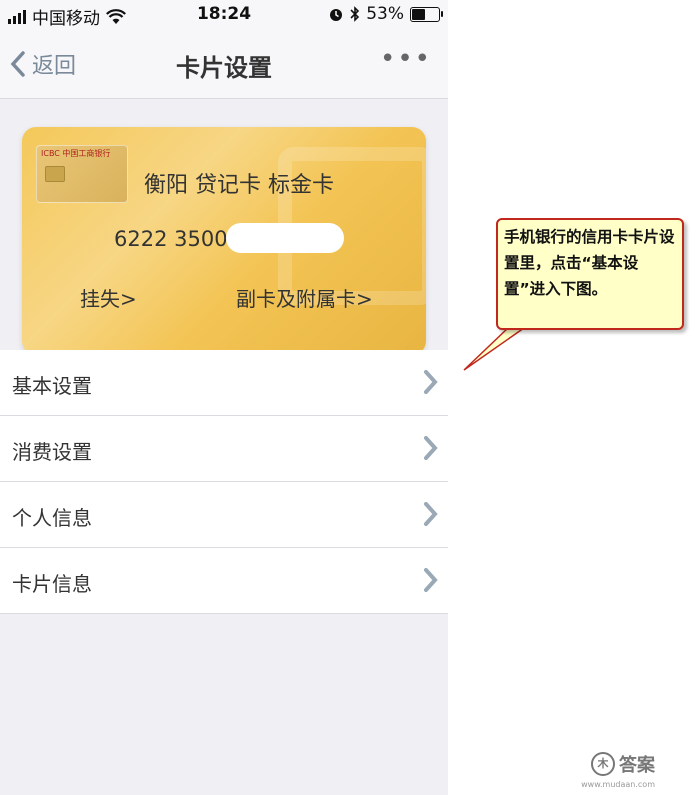  What do you see at coordinates (603, 764) in the screenshot?
I see `watermark-logo-icon: 木` at bounding box center [603, 764].